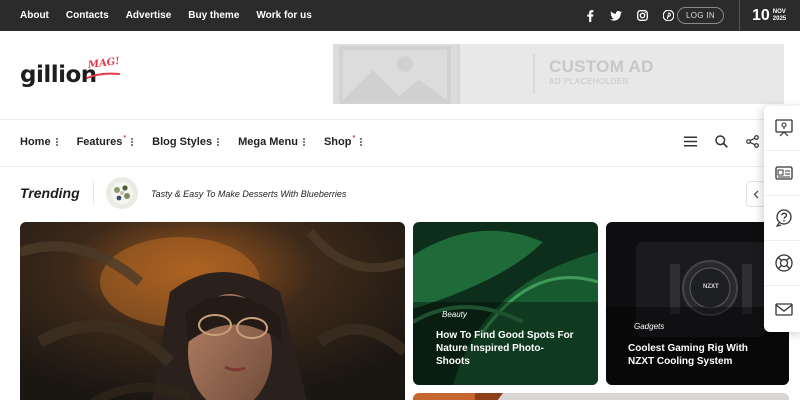 The height and width of the screenshot is (400, 800). I want to click on presentation-icon, so click(784, 128).